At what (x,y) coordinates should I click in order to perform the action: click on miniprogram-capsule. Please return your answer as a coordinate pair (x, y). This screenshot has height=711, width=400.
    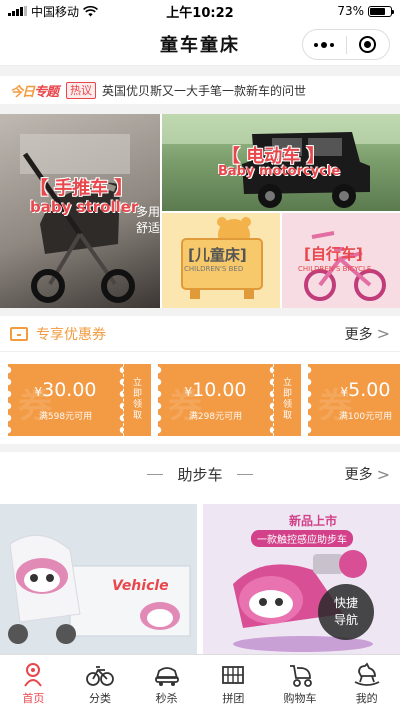
    Looking at the image, I should click on (346, 44).